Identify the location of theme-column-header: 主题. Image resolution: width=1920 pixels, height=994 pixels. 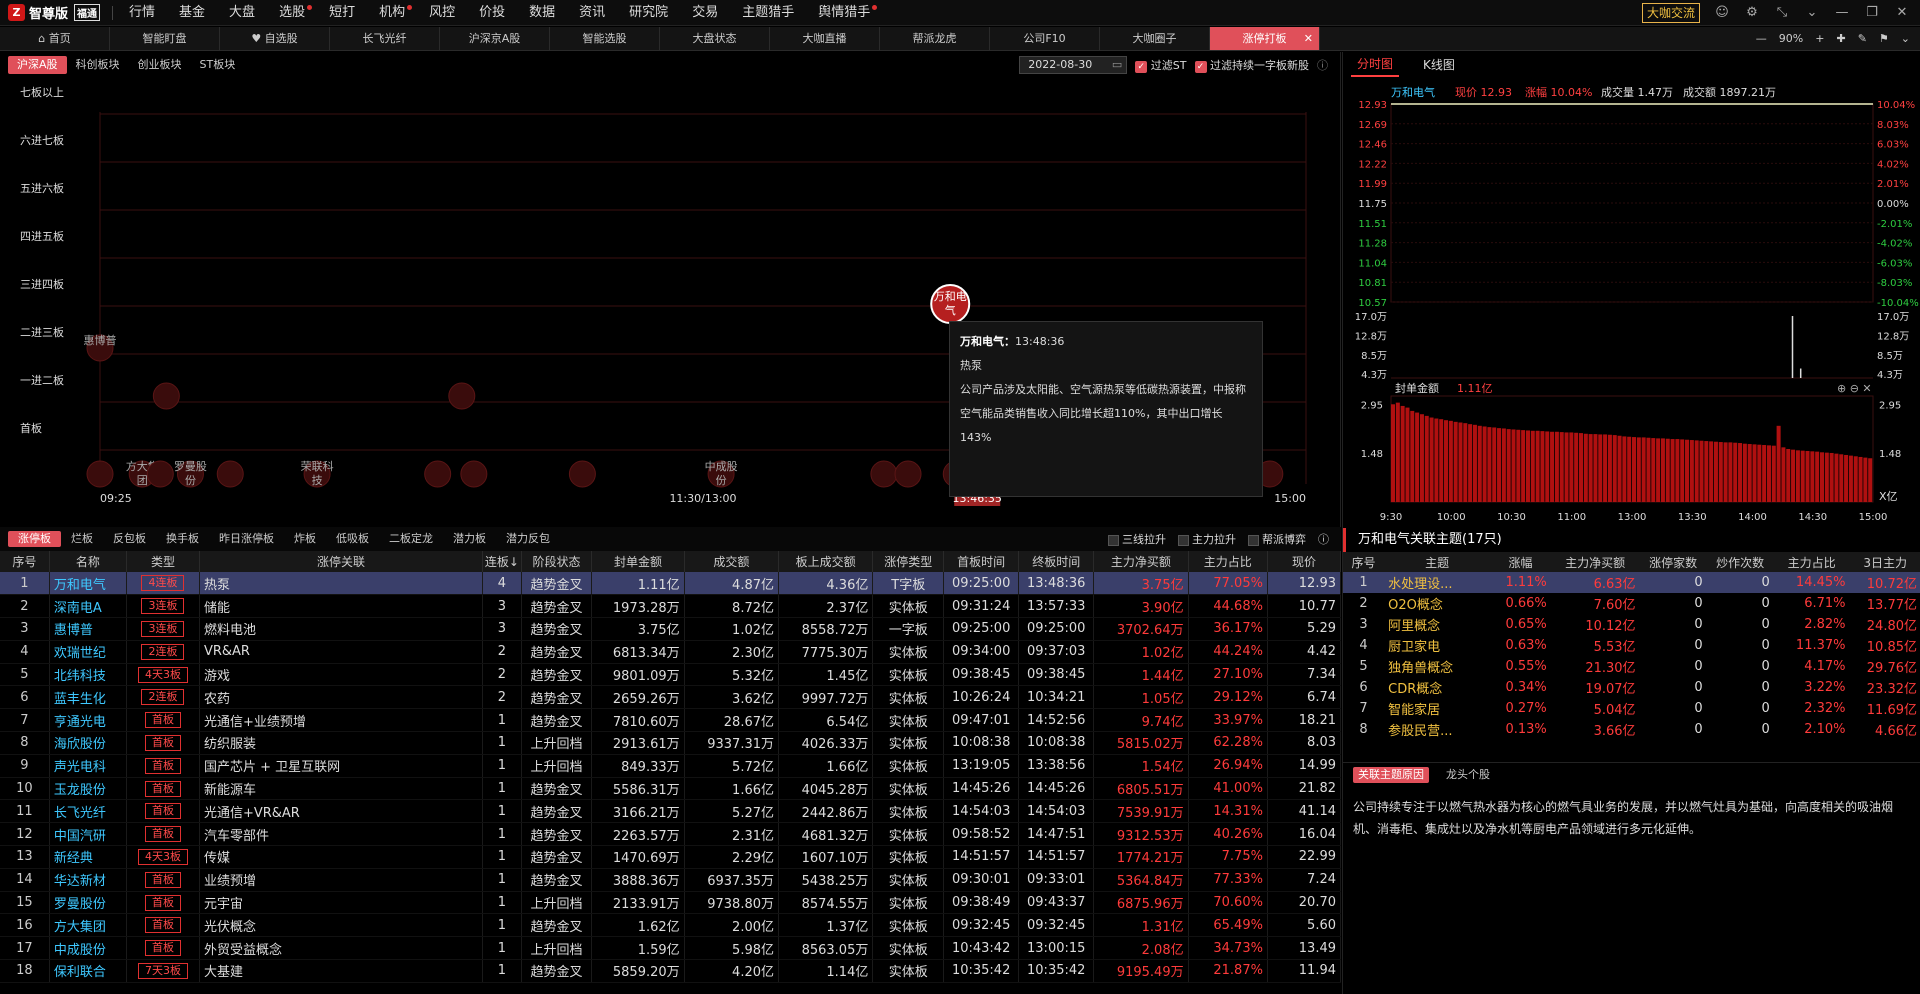
(1437, 562).